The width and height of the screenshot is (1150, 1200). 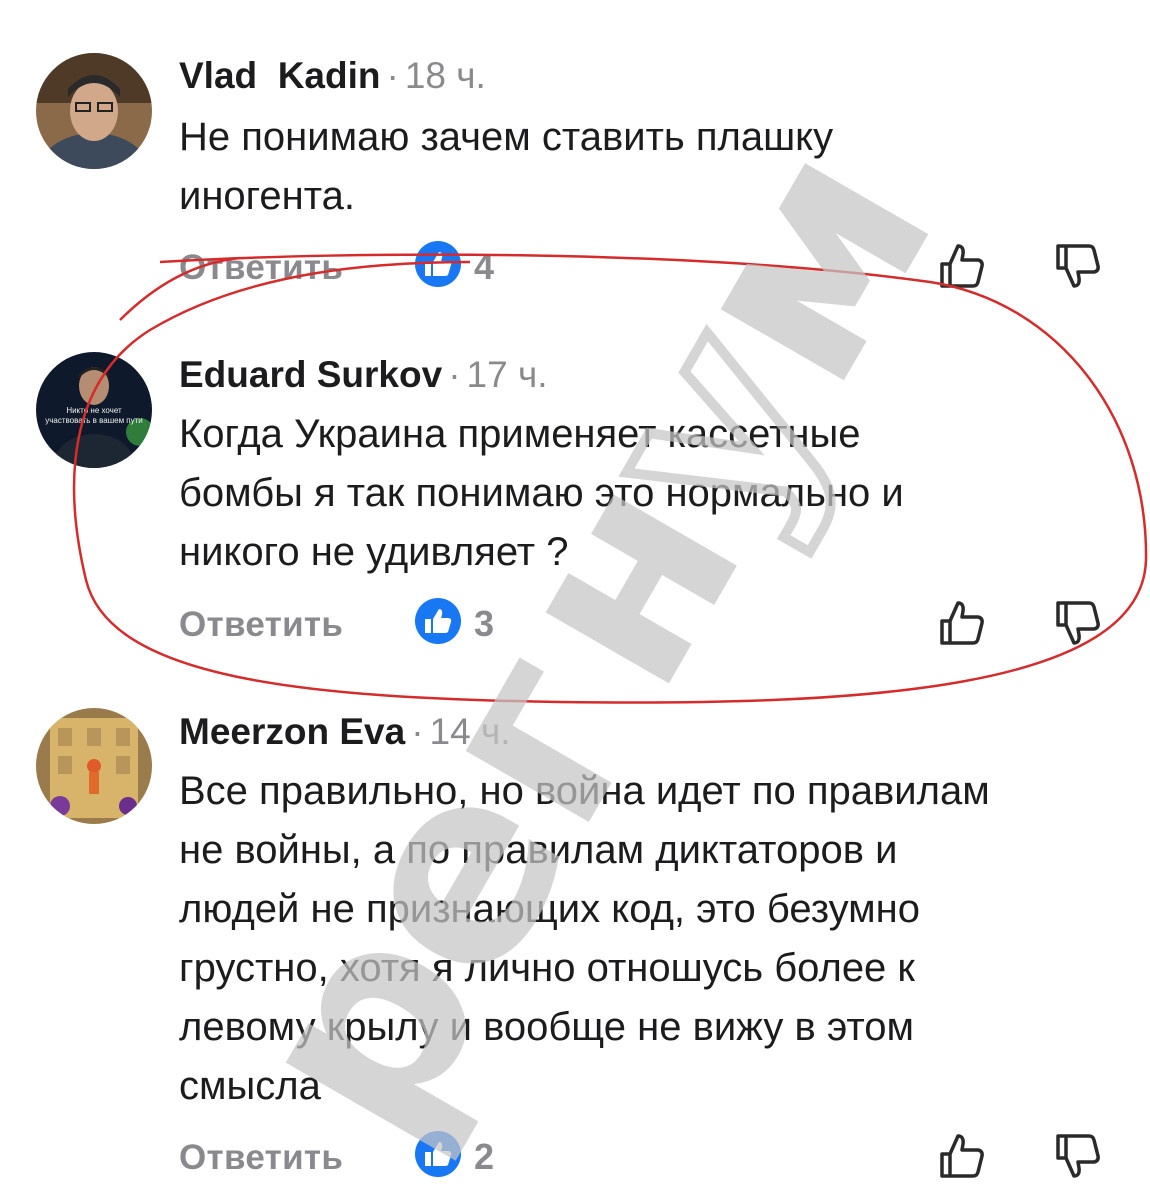 I want to click on avatar: Никто не хочет участвовать в вашем пути, so click(x=94, y=410).